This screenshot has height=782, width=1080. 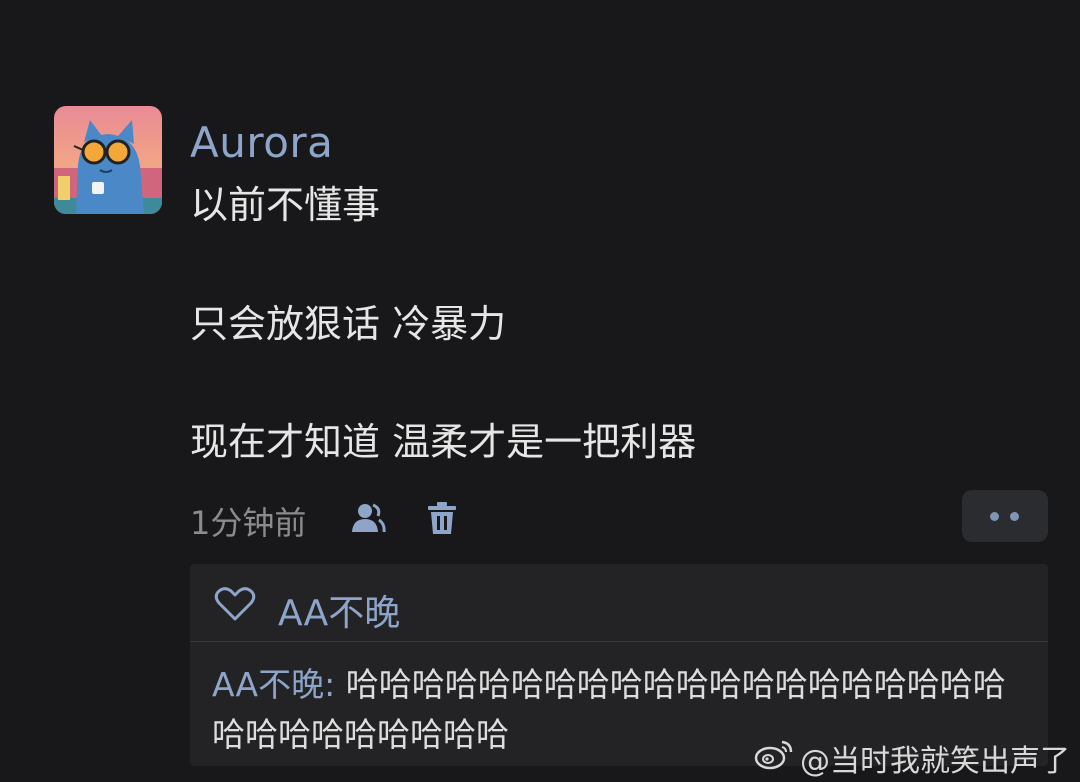 I want to click on post-author-name: Aurora, so click(x=261, y=142).